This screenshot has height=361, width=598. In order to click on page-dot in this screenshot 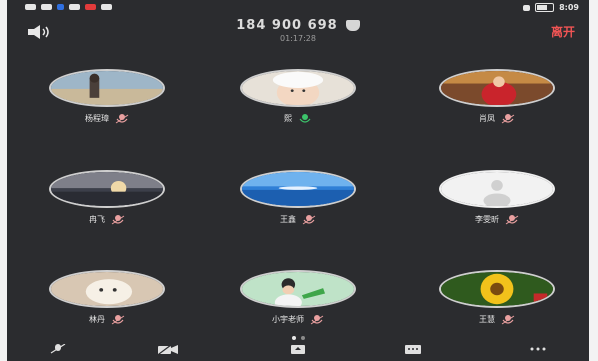, I will do `click(302, 338)`.